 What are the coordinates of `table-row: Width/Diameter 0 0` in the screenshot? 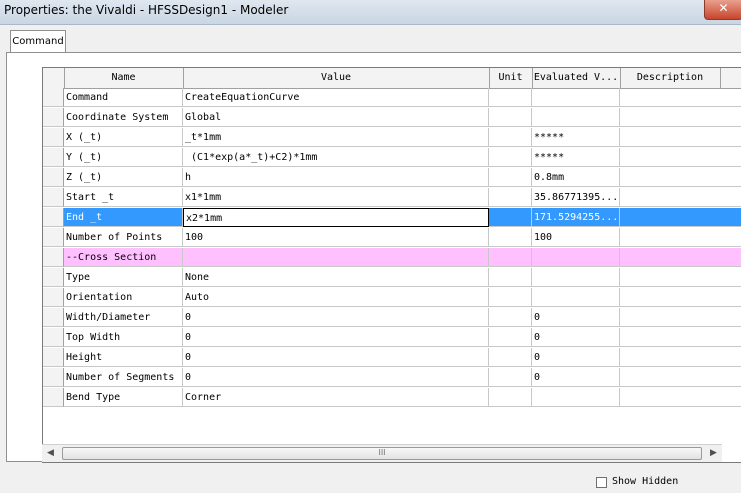 It's located at (392, 318).